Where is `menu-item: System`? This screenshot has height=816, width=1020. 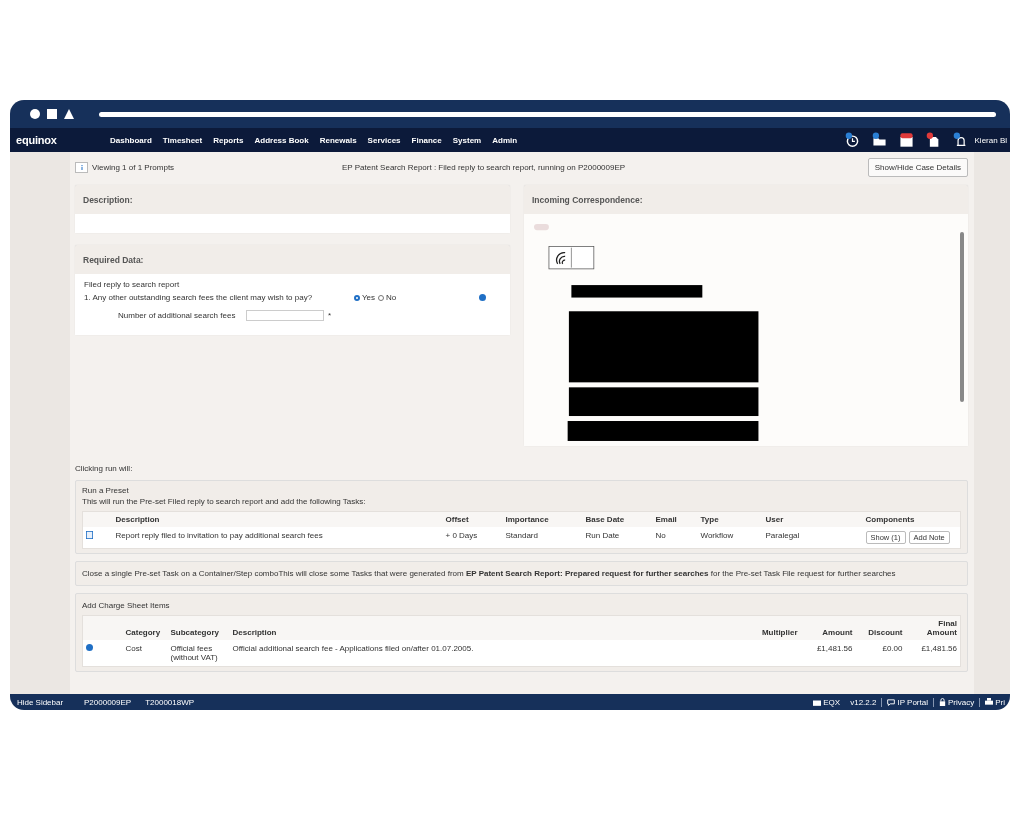
menu-item: System is located at coordinates (467, 140).